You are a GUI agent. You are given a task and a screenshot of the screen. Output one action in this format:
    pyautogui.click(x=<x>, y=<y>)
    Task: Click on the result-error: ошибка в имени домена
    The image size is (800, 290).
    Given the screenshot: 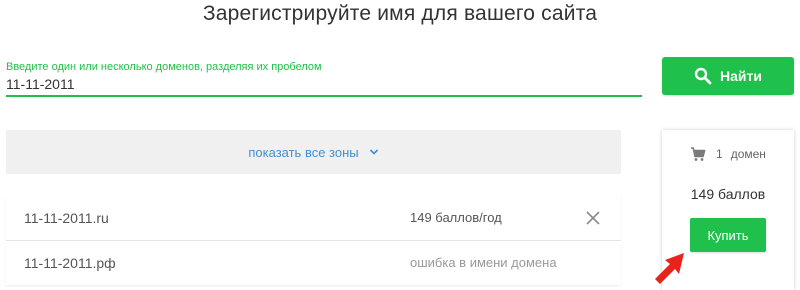 What is the action you would take?
    pyautogui.click(x=483, y=262)
    